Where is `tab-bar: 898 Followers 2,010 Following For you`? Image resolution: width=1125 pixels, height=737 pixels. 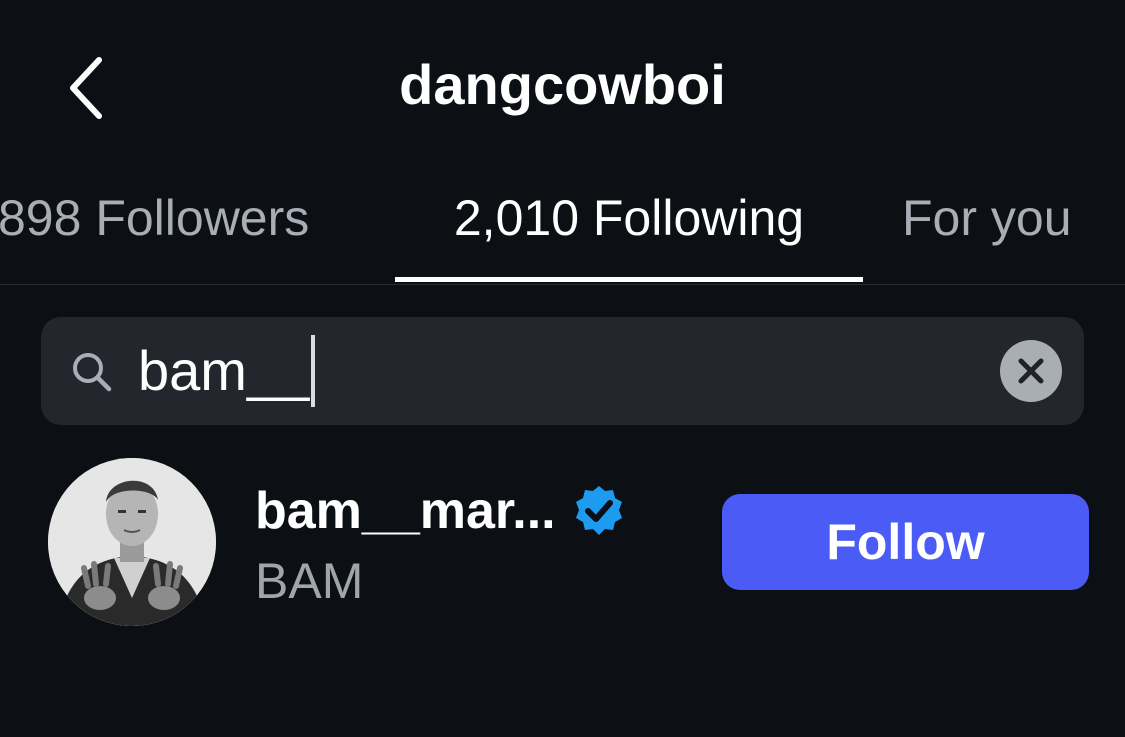
tab-bar: 898 Followers 2,010 Following For you is located at coordinates (562, 232).